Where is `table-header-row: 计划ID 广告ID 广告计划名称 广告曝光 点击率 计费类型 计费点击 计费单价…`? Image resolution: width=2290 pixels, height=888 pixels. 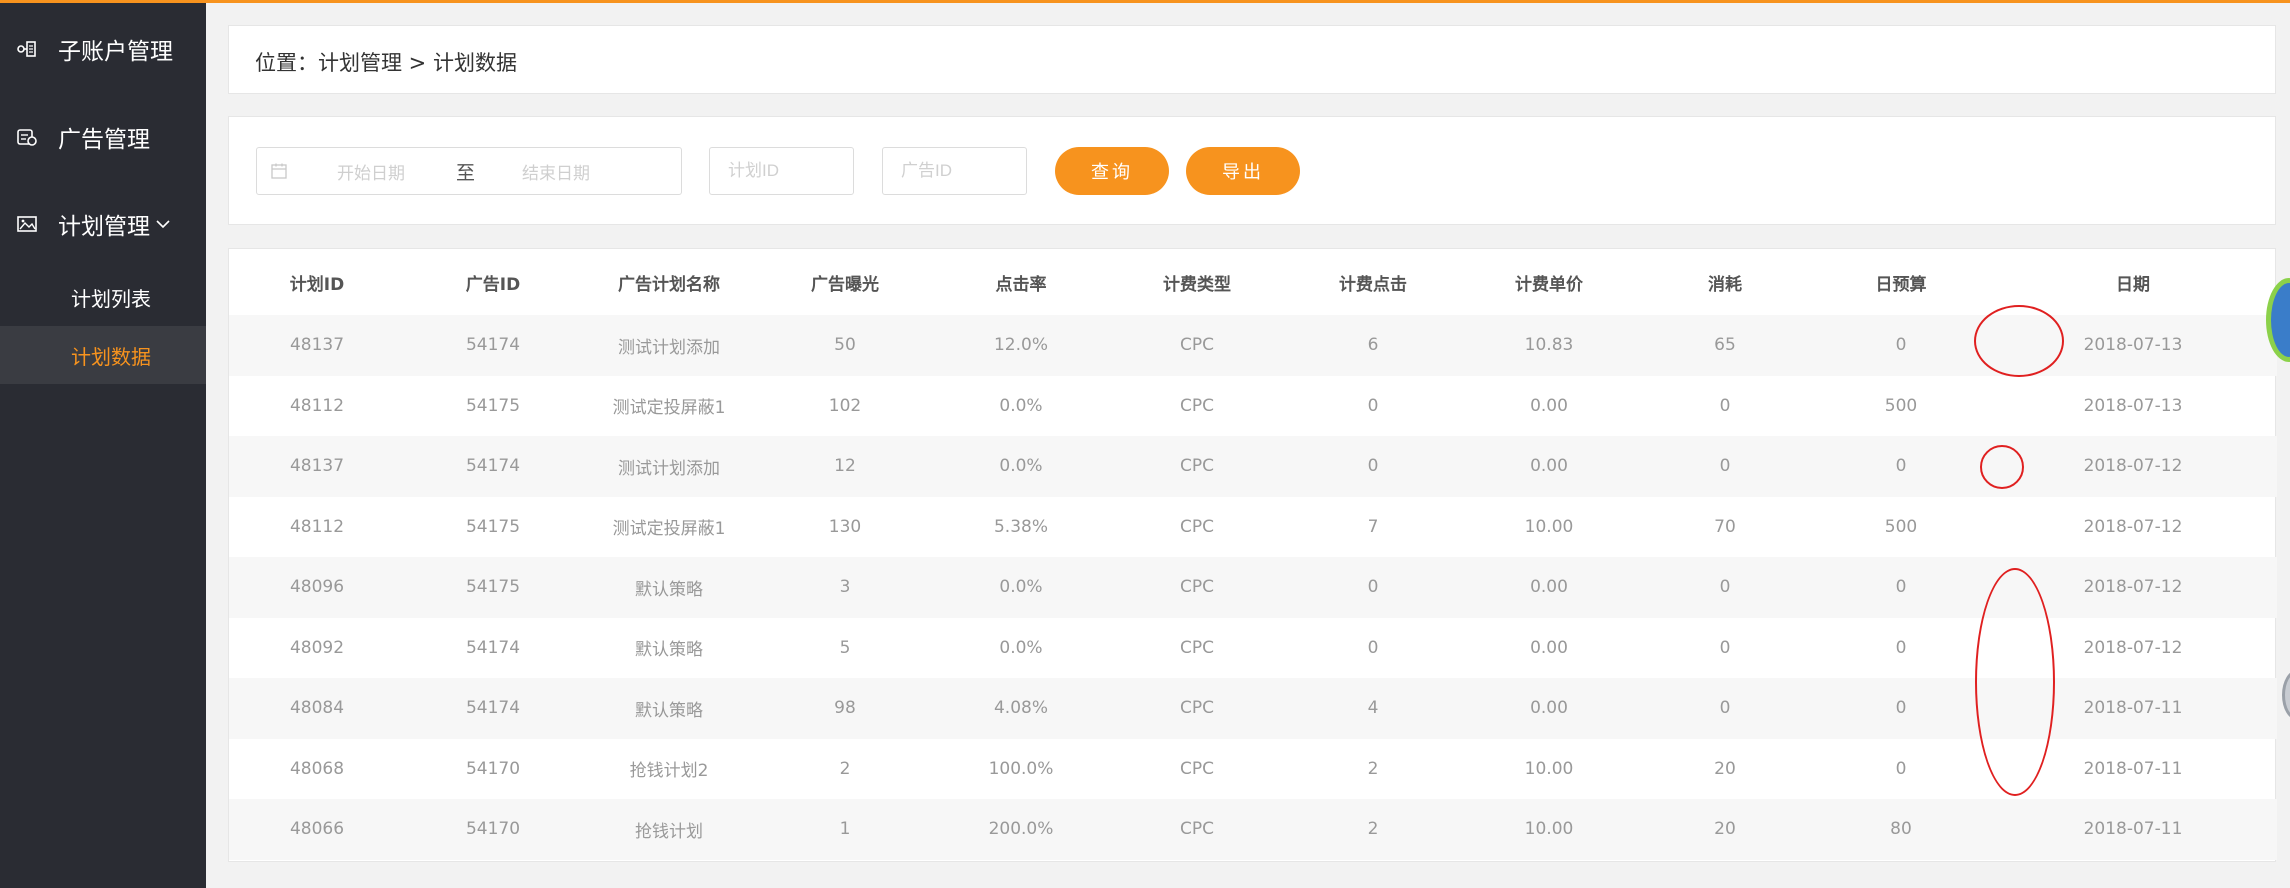 table-header-row: 计划ID 广告ID 广告计划名称 广告曝光 点击率 计费类型 计费点击 计费单价… is located at coordinates (1253, 282).